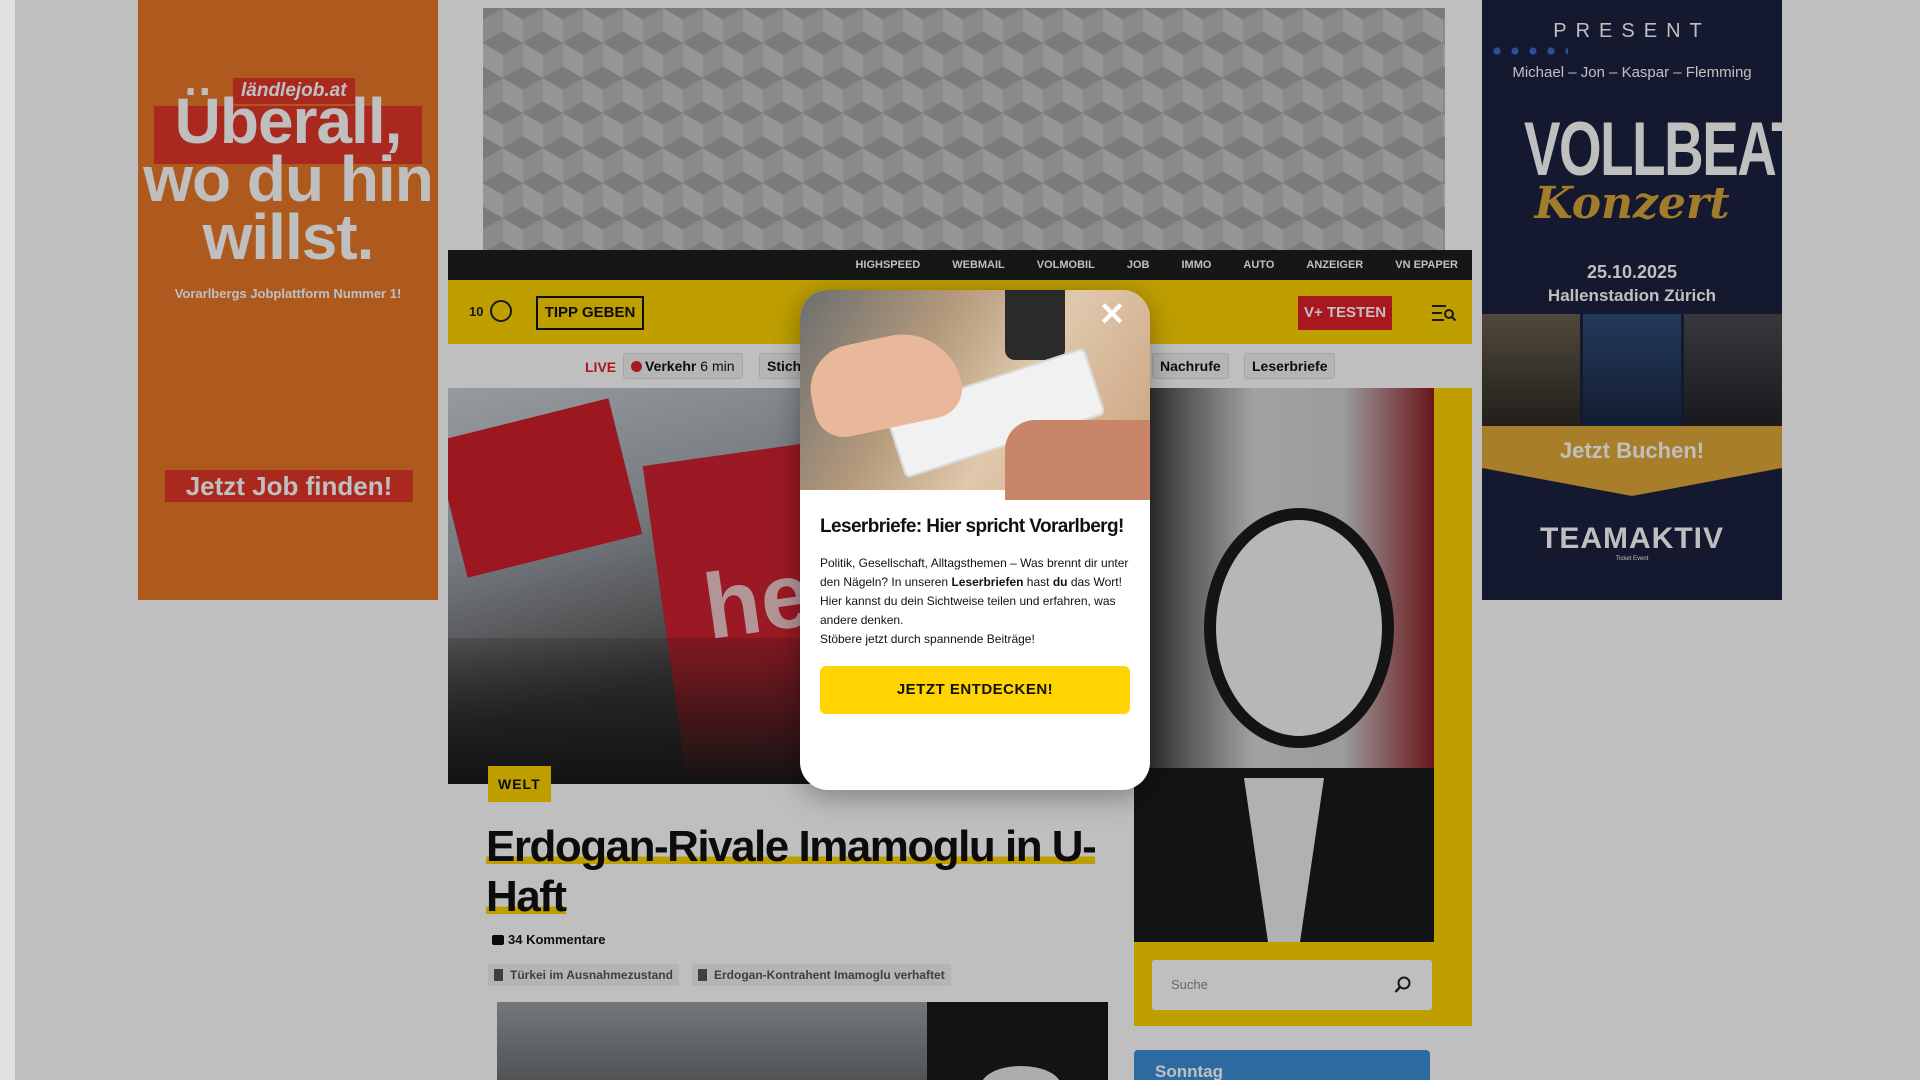 The image size is (1920, 1080). Describe the element at coordinates (987, 582) in the screenshot. I see `body-emphasis: Leserbriefen` at that location.